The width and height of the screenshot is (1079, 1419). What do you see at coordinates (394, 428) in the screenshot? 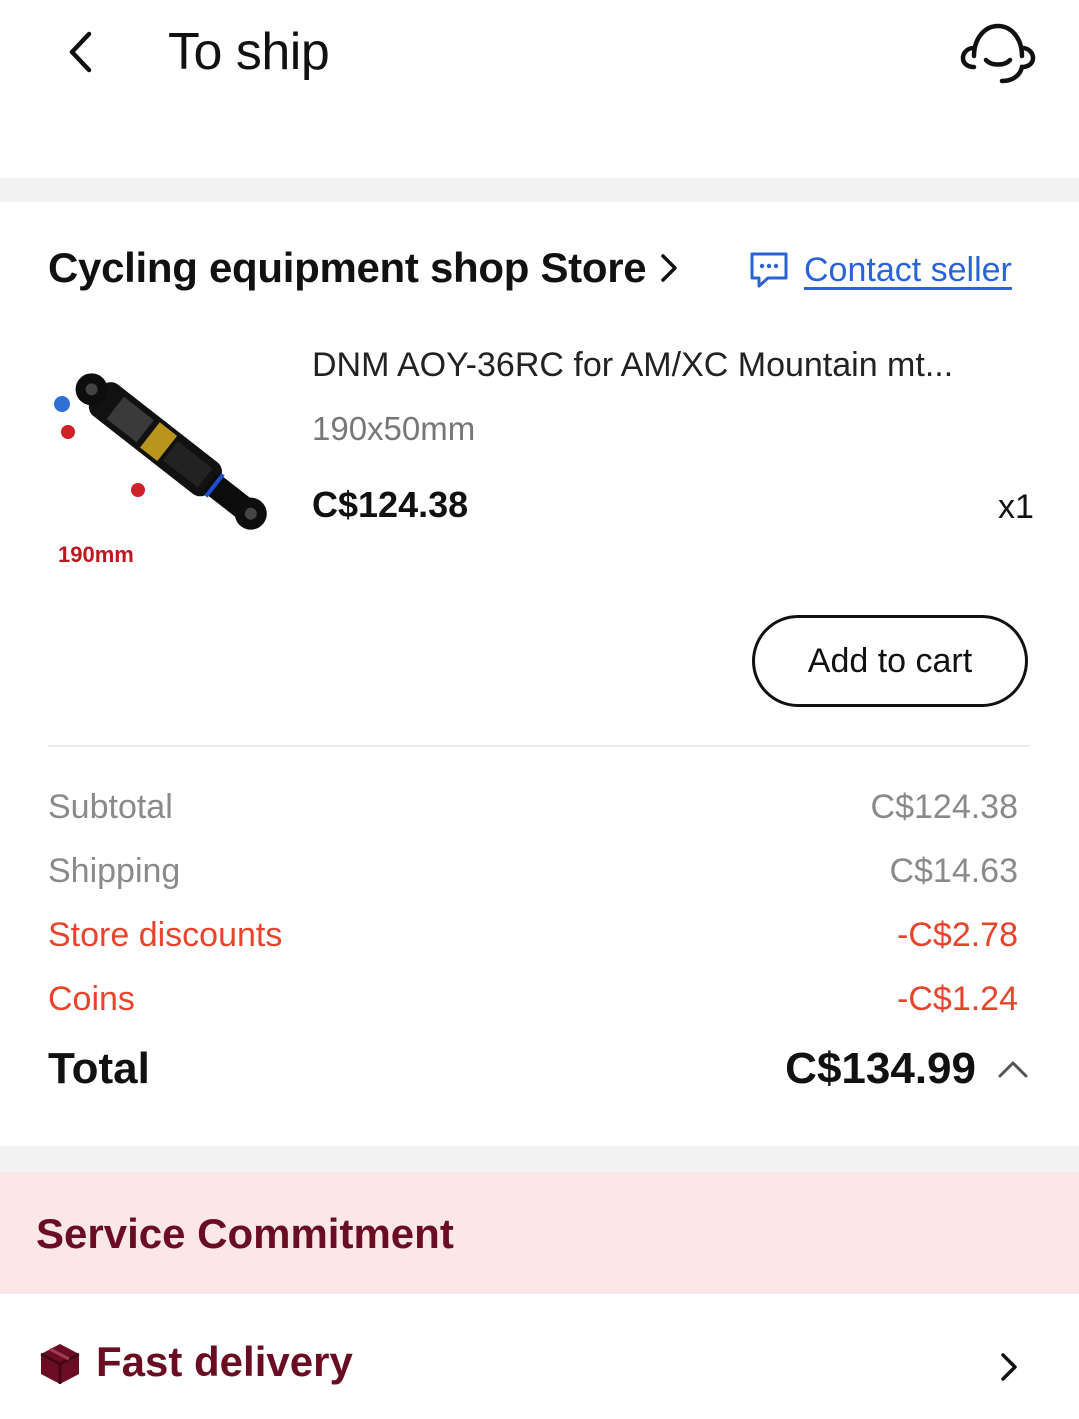
I see `product-variant: 190x50mm` at bounding box center [394, 428].